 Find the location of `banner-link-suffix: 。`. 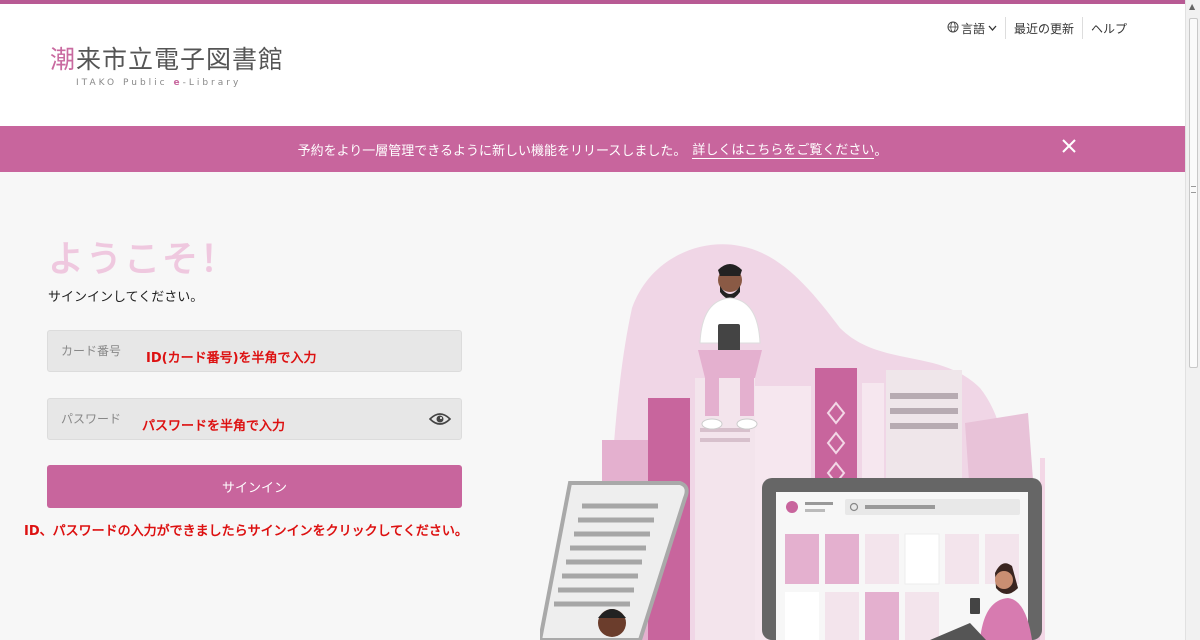

banner-link-suffix: 。 is located at coordinates (881, 151).